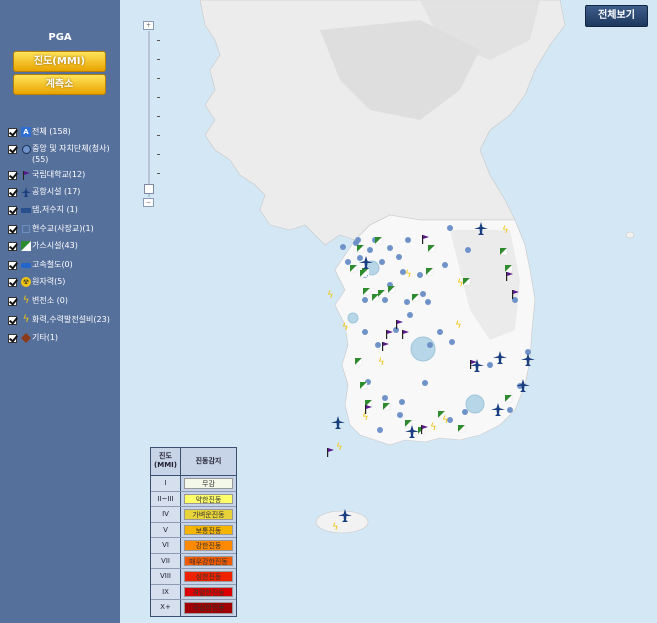 The height and width of the screenshot is (623, 657). Describe the element at coordinates (55, 209) in the screenshot. I see `layer-label: 댐,저수지 (1)` at that location.